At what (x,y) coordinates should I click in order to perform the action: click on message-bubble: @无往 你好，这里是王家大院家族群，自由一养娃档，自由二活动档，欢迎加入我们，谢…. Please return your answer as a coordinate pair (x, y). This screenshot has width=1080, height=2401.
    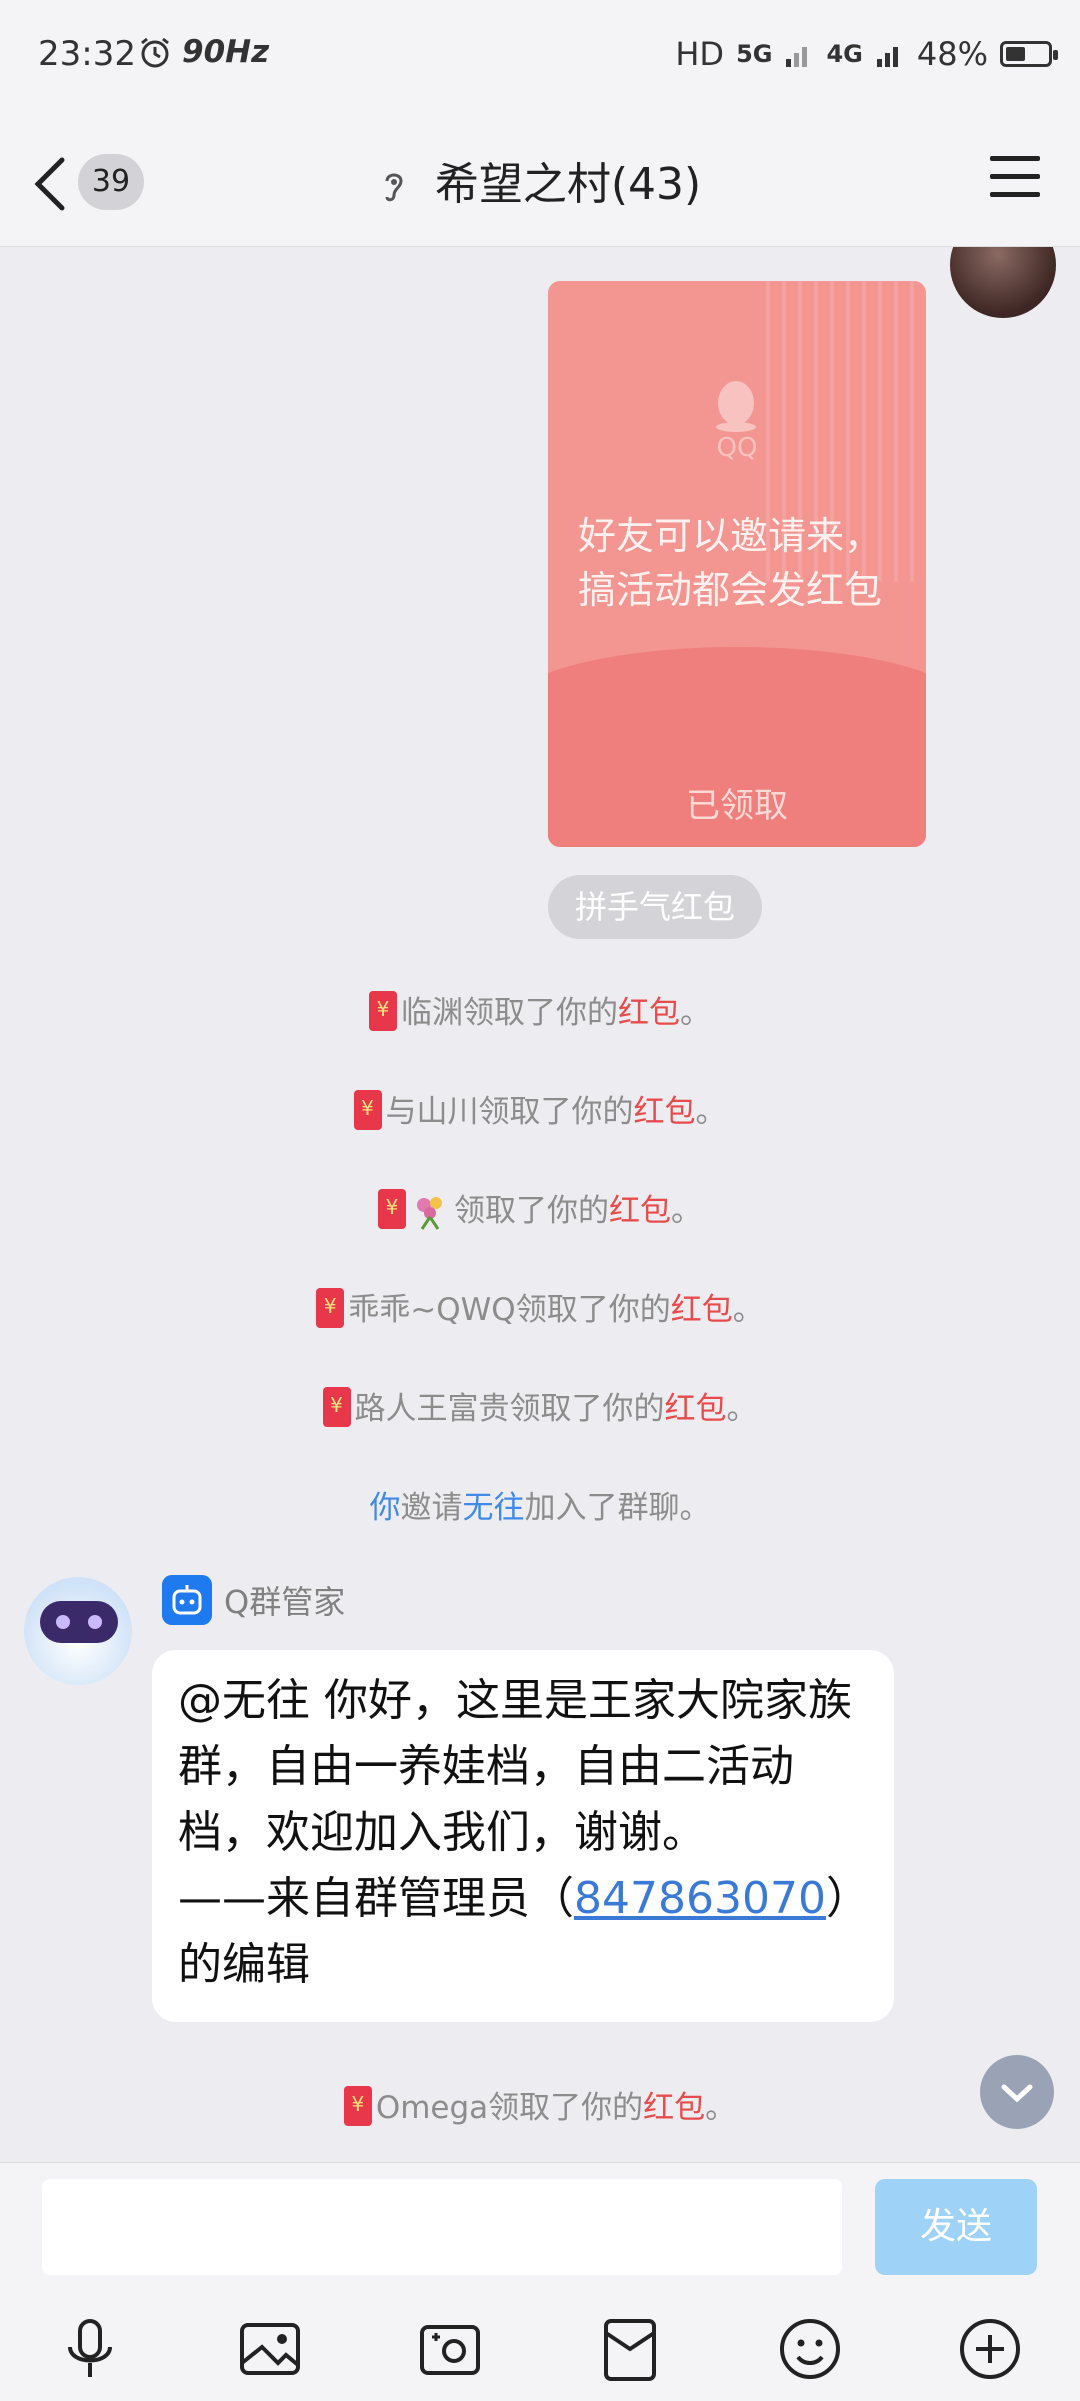
    Looking at the image, I should click on (523, 1836).